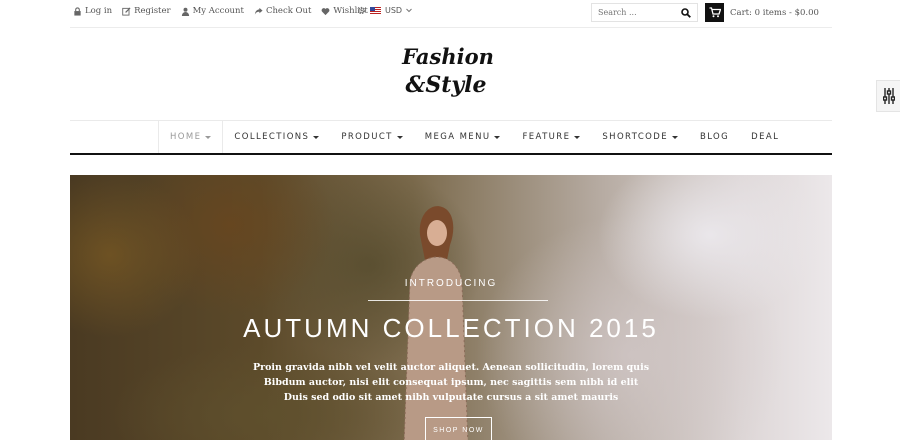  Describe the element at coordinates (375, 10) in the screenshot. I see `us-flag-icon` at that location.